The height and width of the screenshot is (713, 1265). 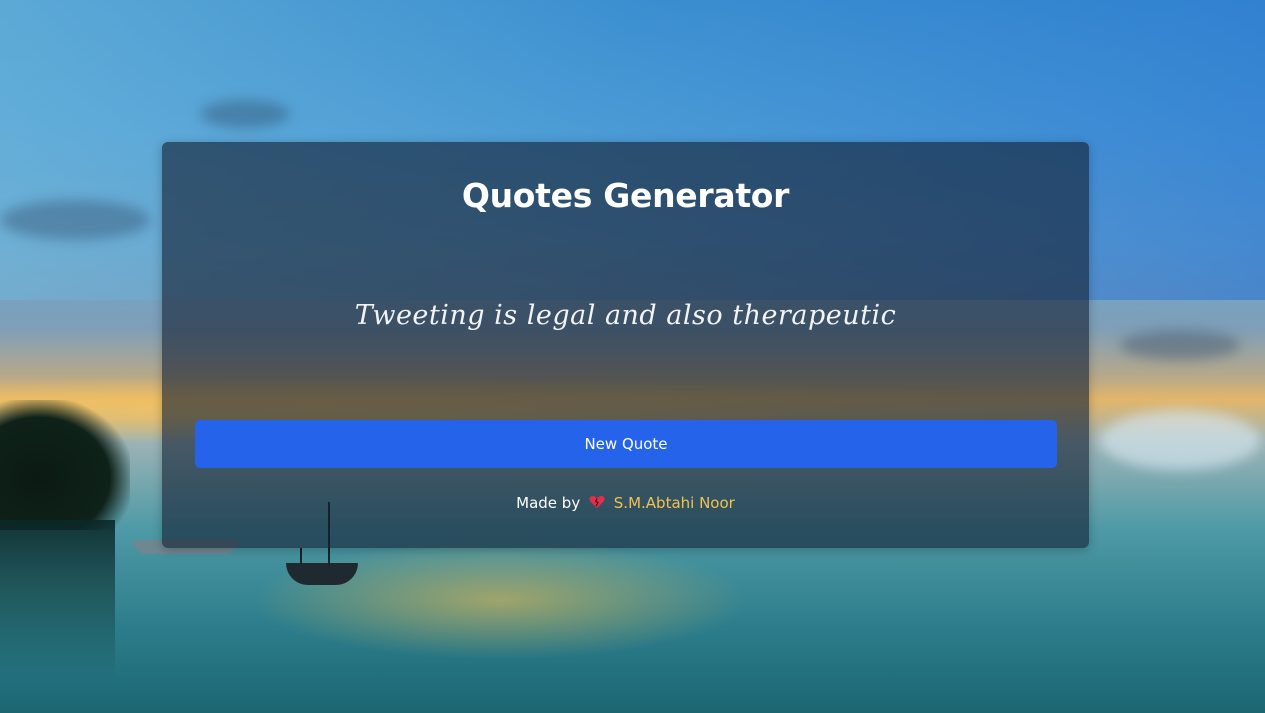 What do you see at coordinates (597, 502) in the screenshot?
I see `broken-heart-icon` at bounding box center [597, 502].